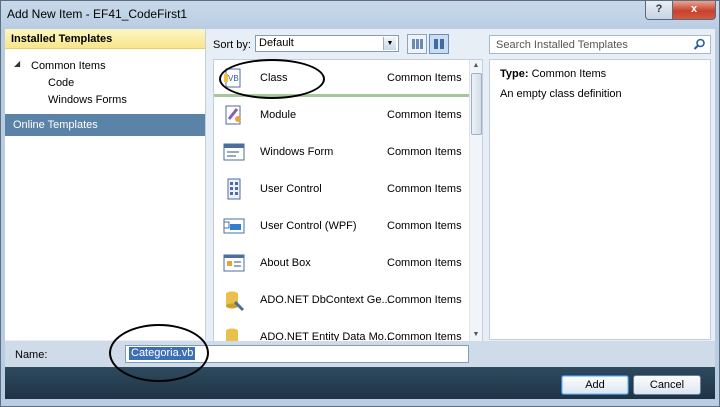  Describe the element at coordinates (595, 385) in the screenshot. I see `add-button: Add` at that location.